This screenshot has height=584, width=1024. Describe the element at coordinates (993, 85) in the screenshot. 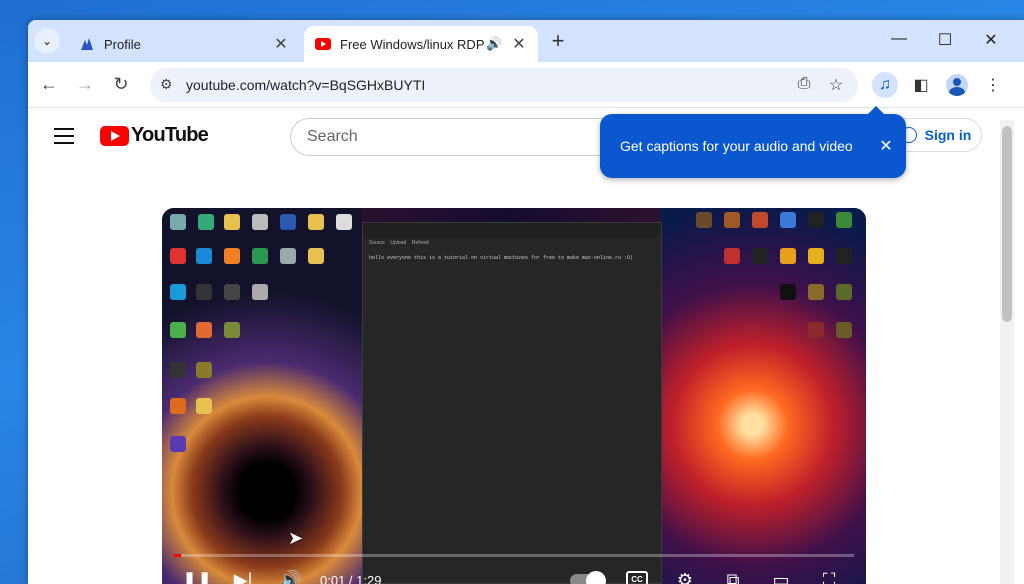

I see `menu-icon: ⋮` at that location.